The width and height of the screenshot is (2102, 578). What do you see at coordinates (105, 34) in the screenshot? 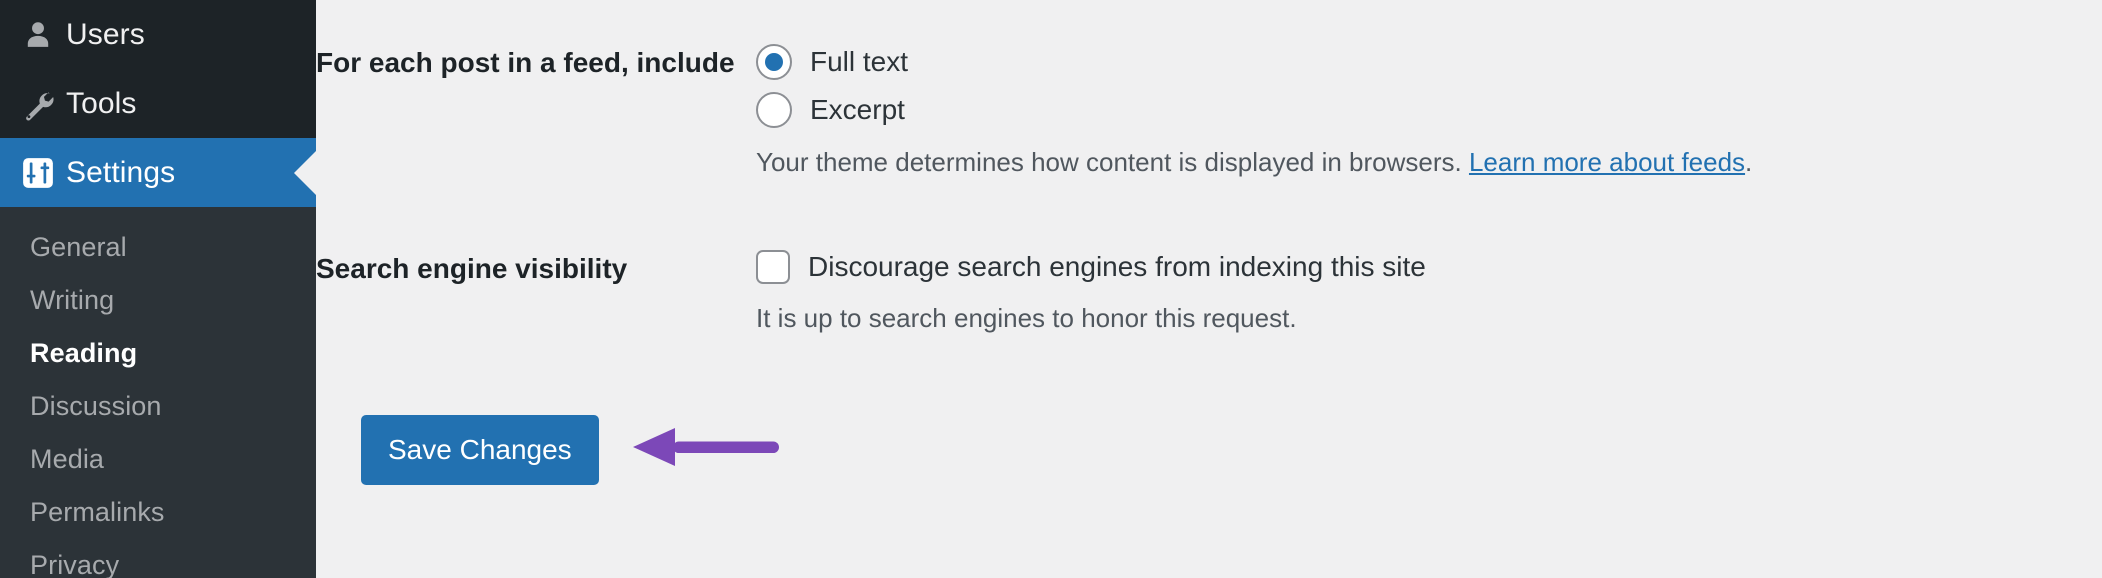
I see `sidebar-item-label: Users` at bounding box center [105, 34].